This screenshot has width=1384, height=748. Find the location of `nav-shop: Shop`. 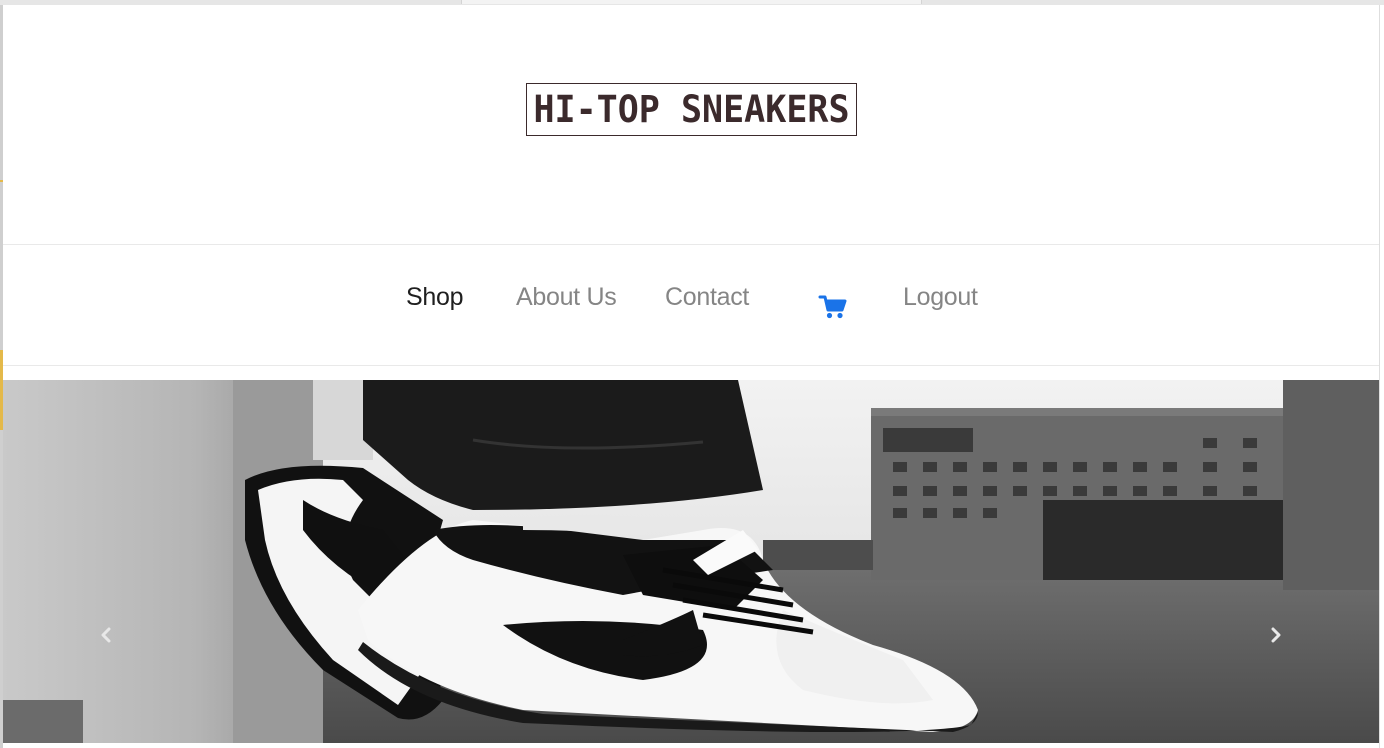

nav-shop: Shop is located at coordinates (434, 297).